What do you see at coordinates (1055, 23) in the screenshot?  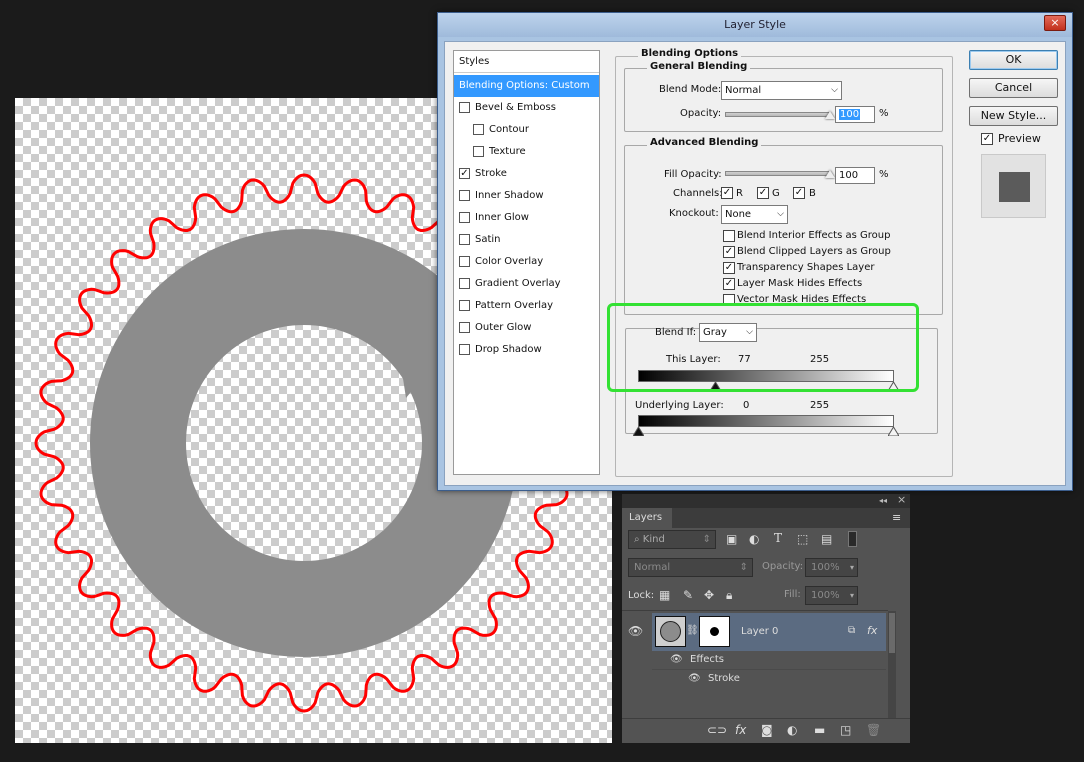 I see `close-button: ×` at bounding box center [1055, 23].